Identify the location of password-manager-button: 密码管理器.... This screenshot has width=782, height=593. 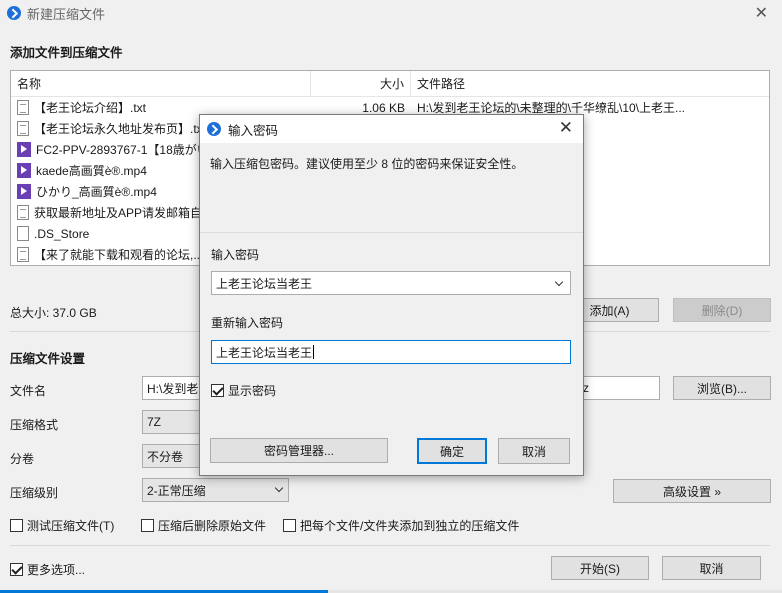
(299, 450).